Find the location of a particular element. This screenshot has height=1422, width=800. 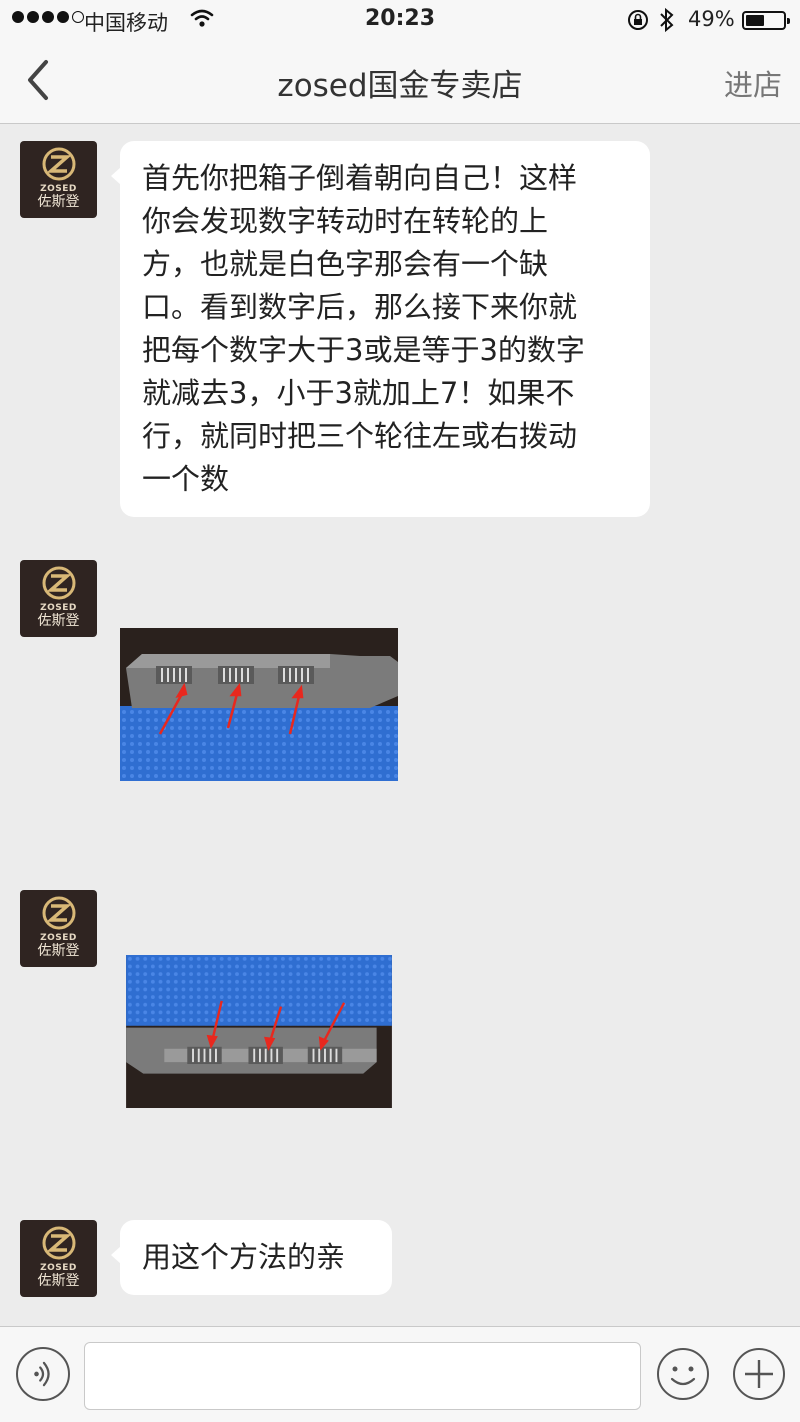

message-line: 口。看到数字后，那么接下来你就 is located at coordinates (360, 307).